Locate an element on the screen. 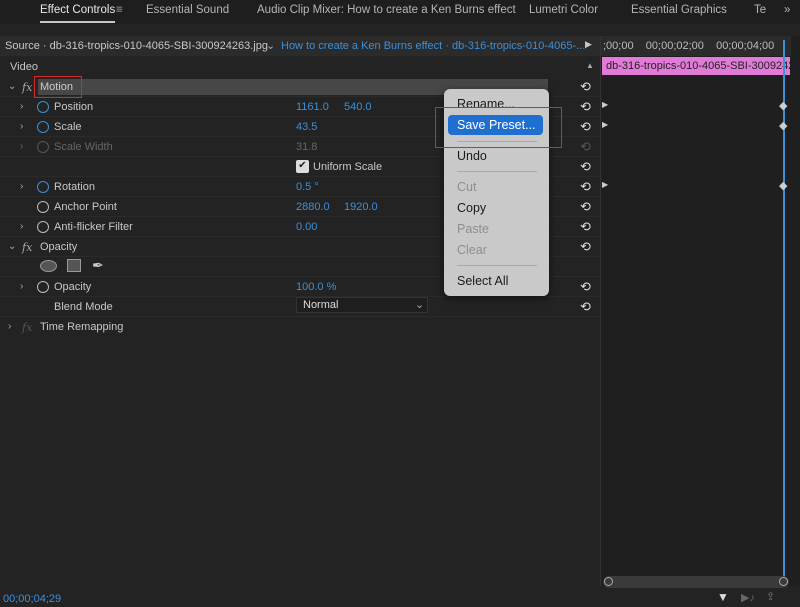 The width and height of the screenshot is (800, 607). rectangle-mask-icon is located at coordinates (74, 265).